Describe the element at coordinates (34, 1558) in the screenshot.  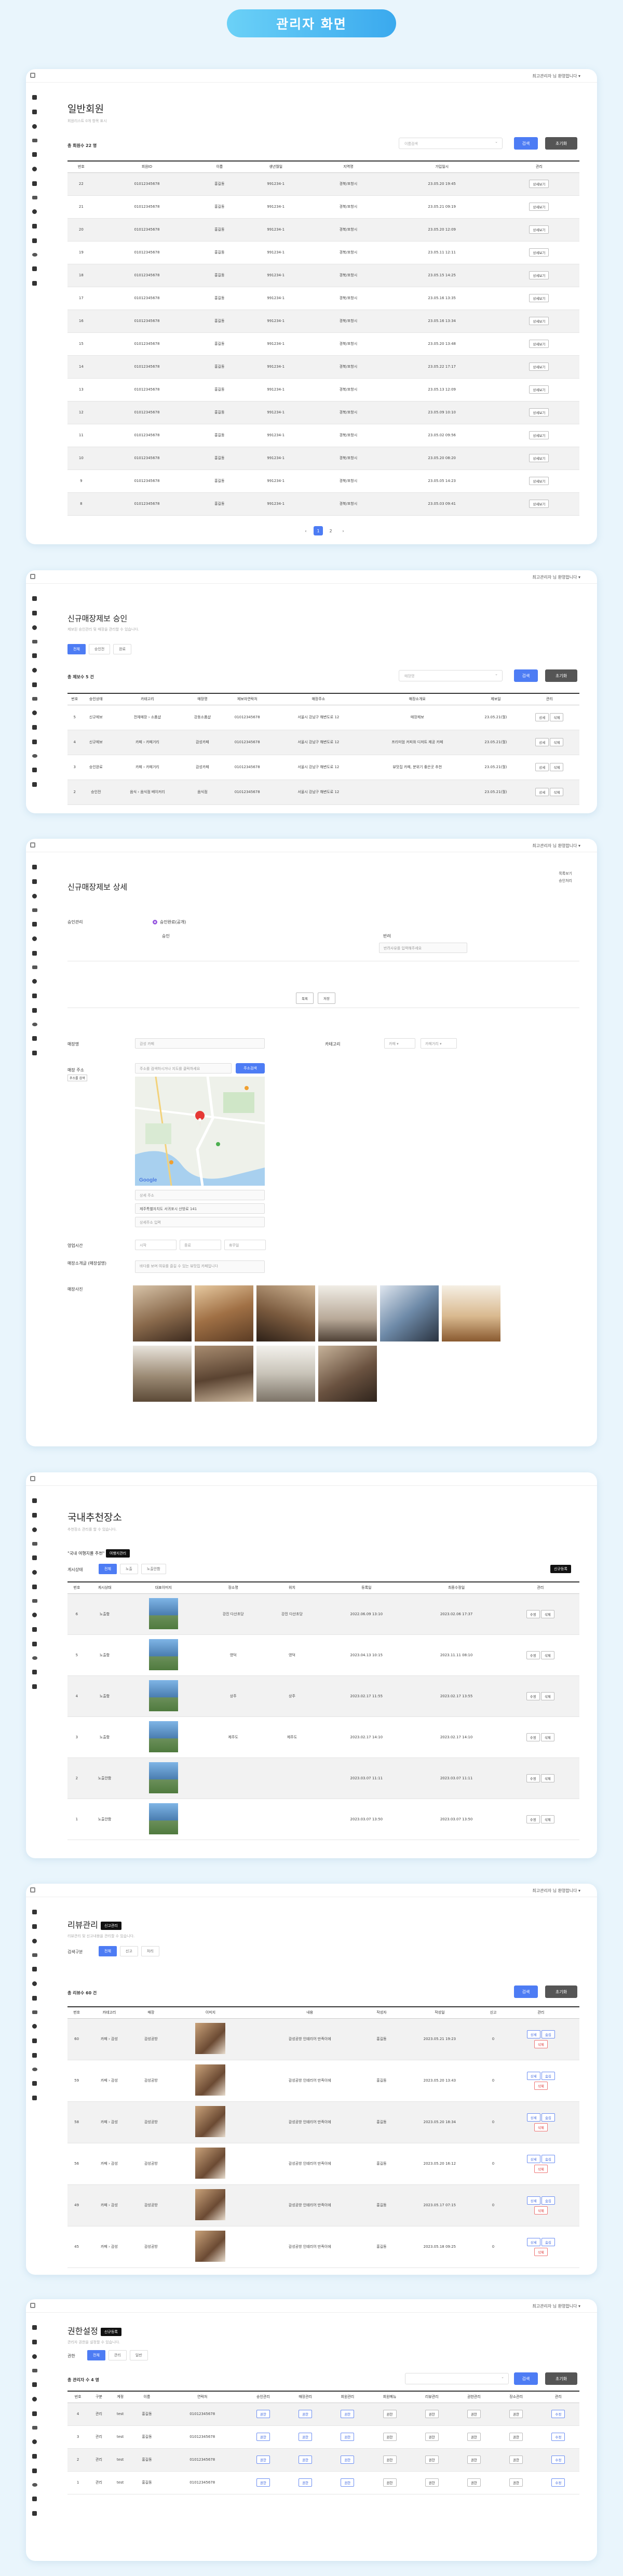
I see `map-icon` at that location.